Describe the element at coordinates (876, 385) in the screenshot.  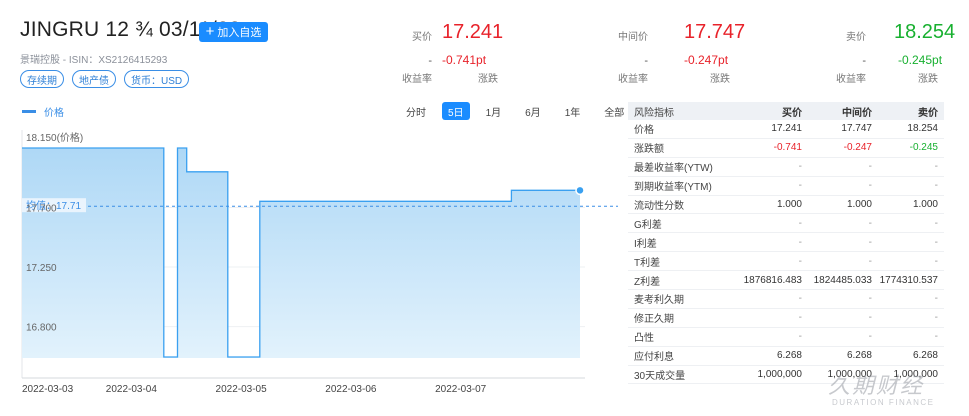
I see `watermark-cn: 久期财经` at that location.